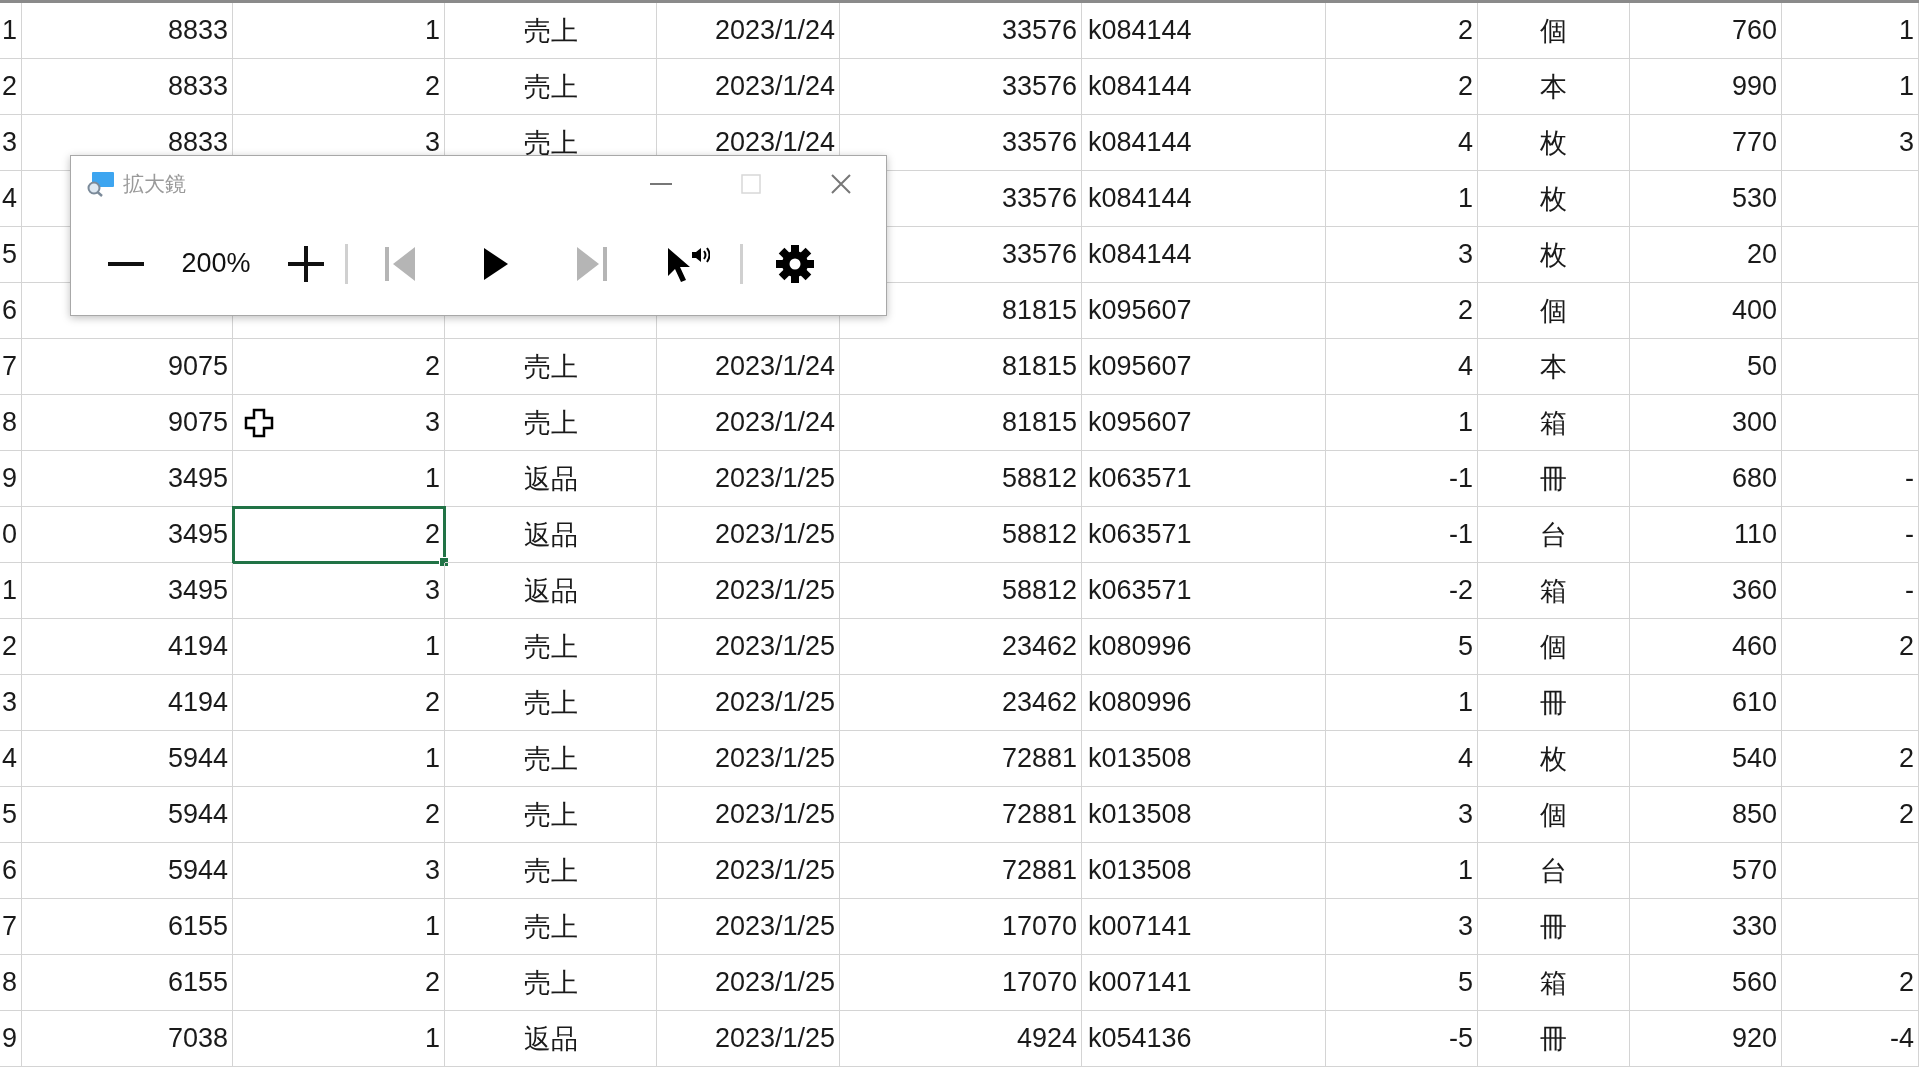 The width and height of the screenshot is (1919, 1079). Describe the element at coordinates (1706, 1039) in the screenshot. I see `table-cell: 920` at that location.